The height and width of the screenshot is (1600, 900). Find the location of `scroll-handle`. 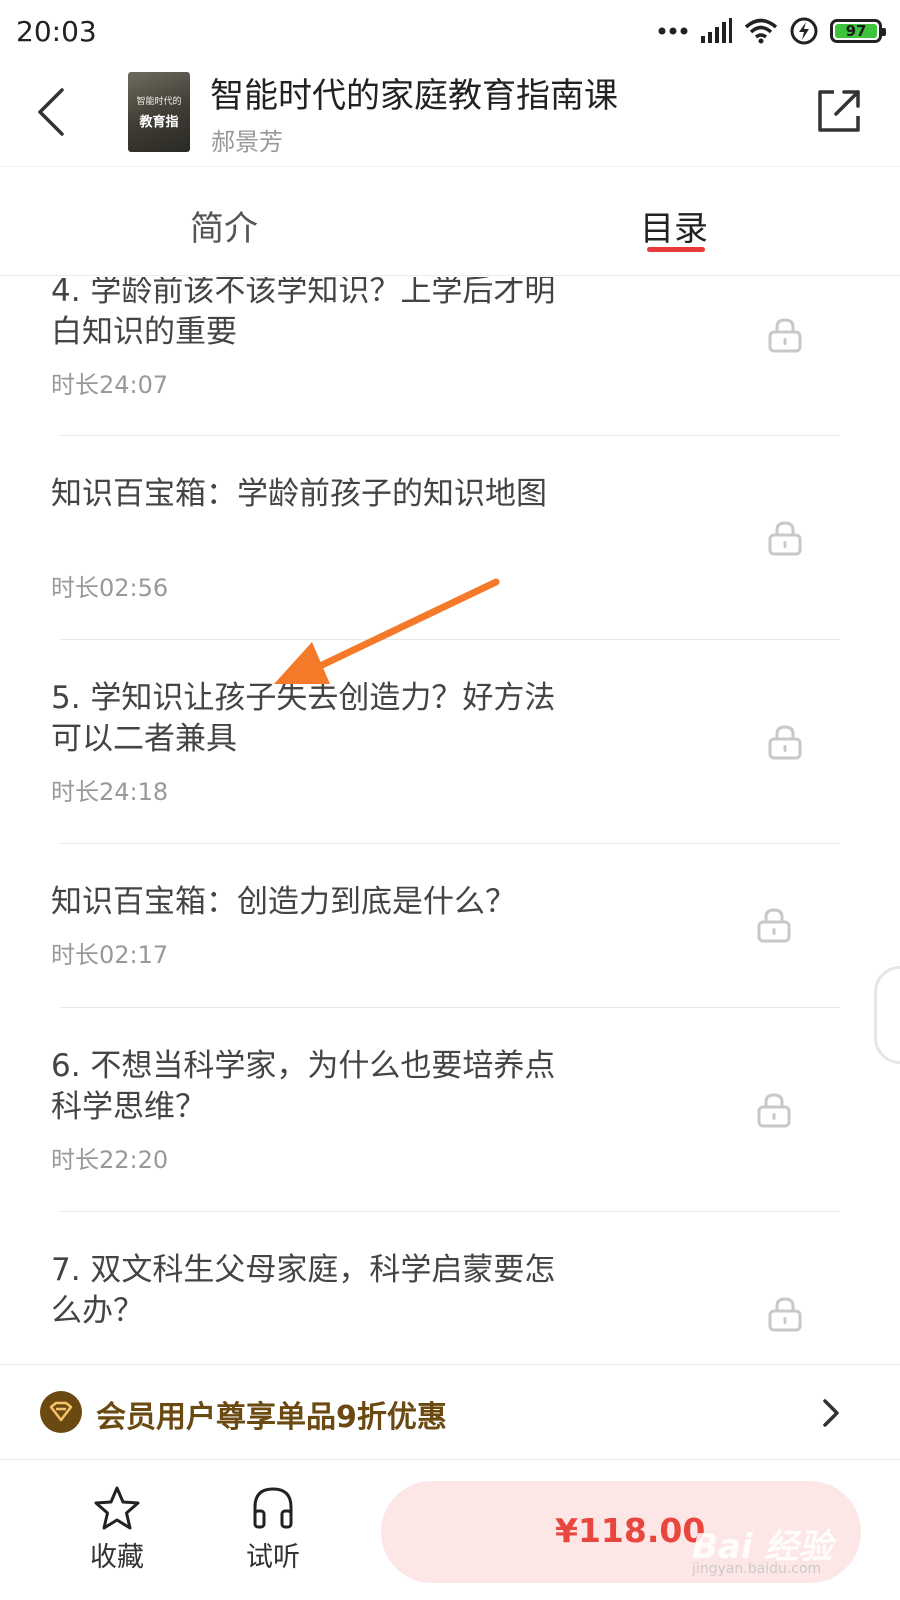

scroll-handle is located at coordinates (887, 1015).